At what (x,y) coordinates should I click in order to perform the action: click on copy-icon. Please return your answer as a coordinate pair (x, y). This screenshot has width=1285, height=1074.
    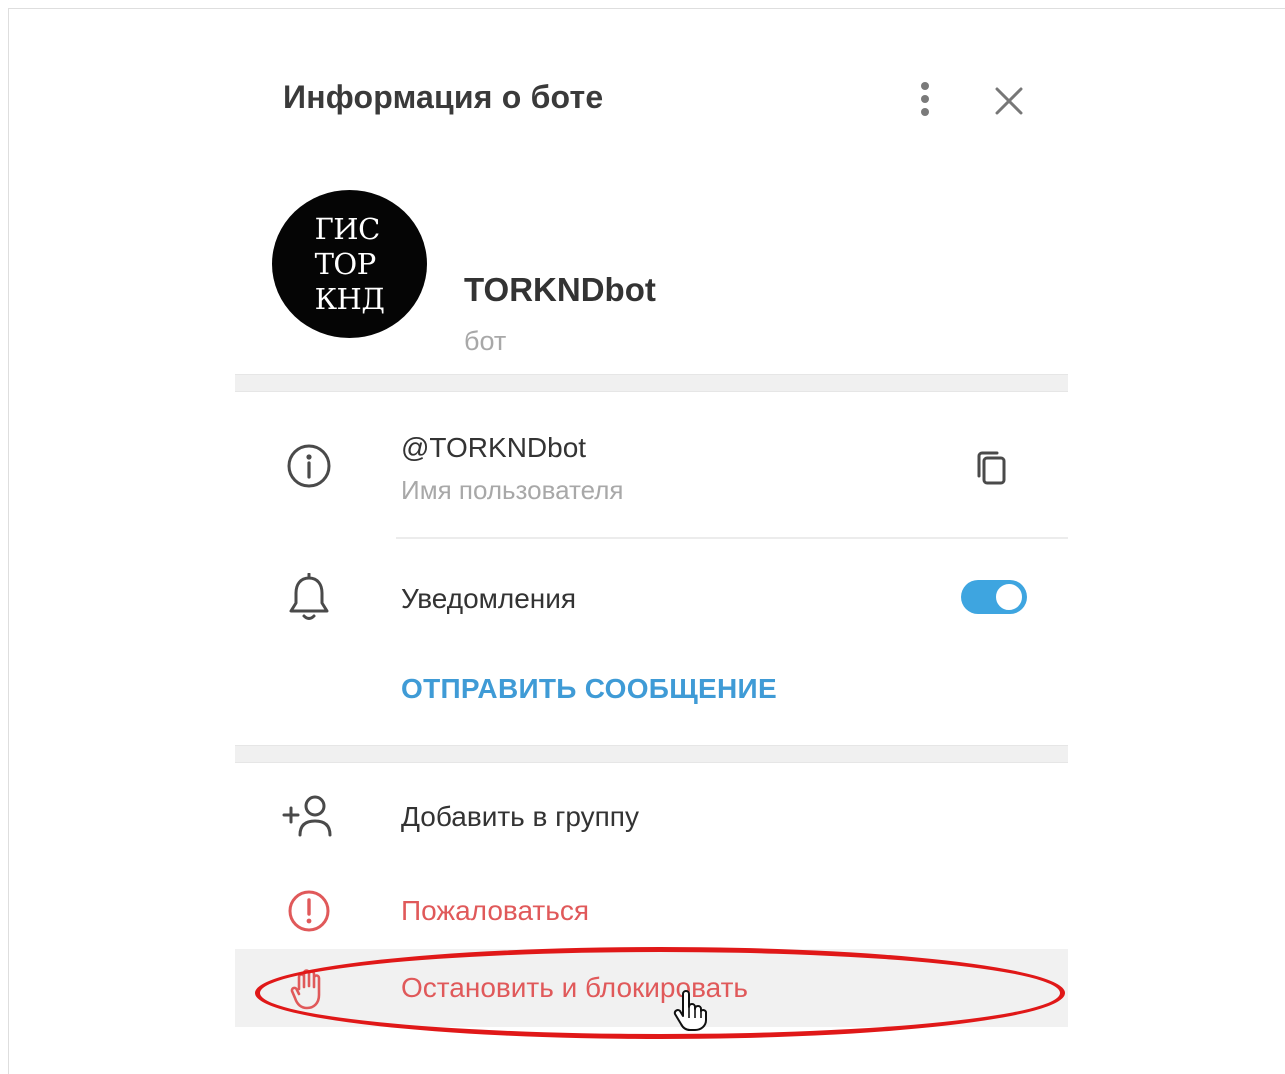
    Looking at the image, I should click on (991, 468).